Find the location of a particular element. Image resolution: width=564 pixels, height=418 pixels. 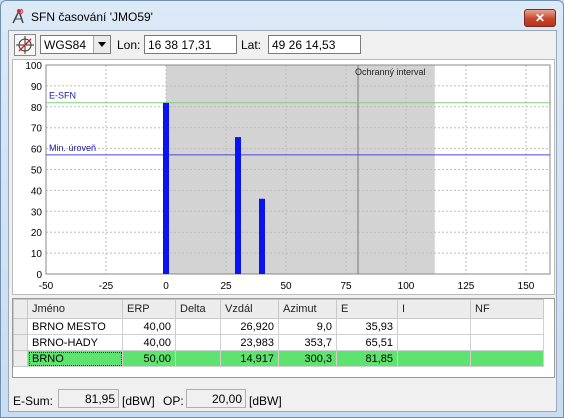

title-bar: SFN časování 'JMO59' ✕ is located at coordinates (282, 15).